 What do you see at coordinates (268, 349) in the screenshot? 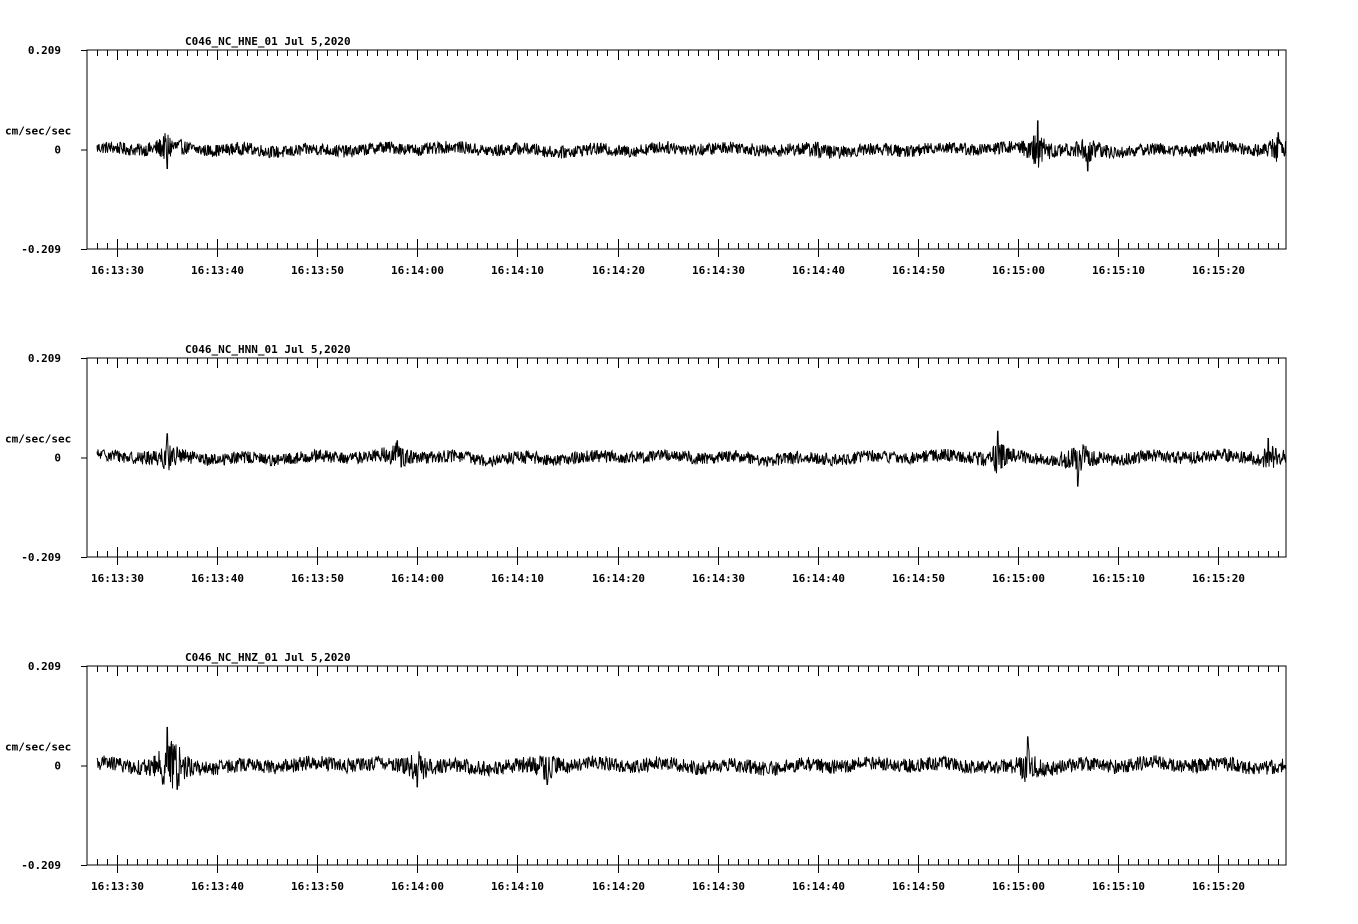
I see `chart-title: C046_NC_HNN_01 Jul 5,2020` at bounding box center [268, 349].